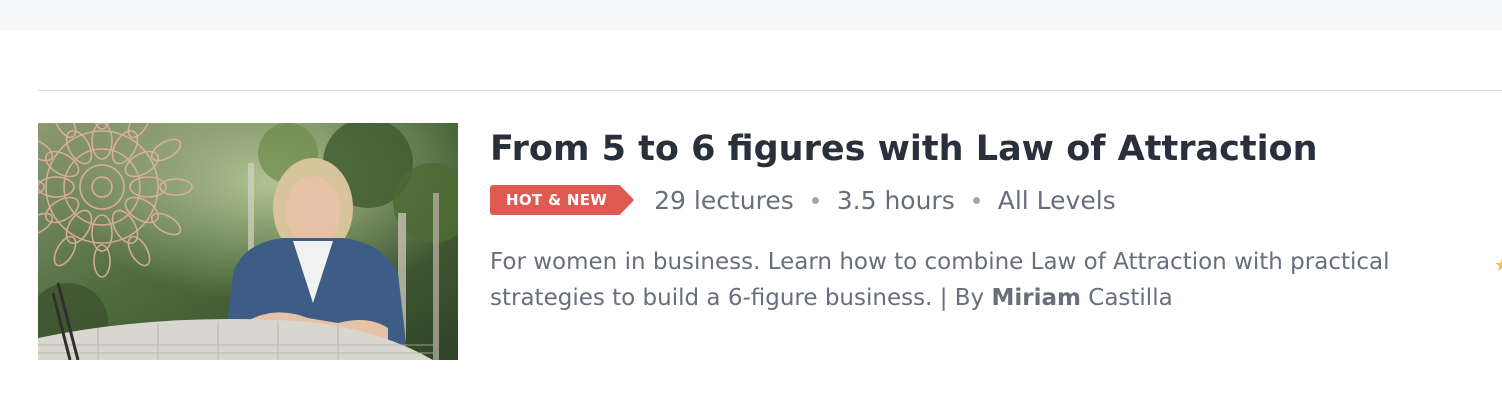  Describe the element at coordinates (562, 200) in the screenshot. I see `hot-new-badge: HOT & NEW` at that location.